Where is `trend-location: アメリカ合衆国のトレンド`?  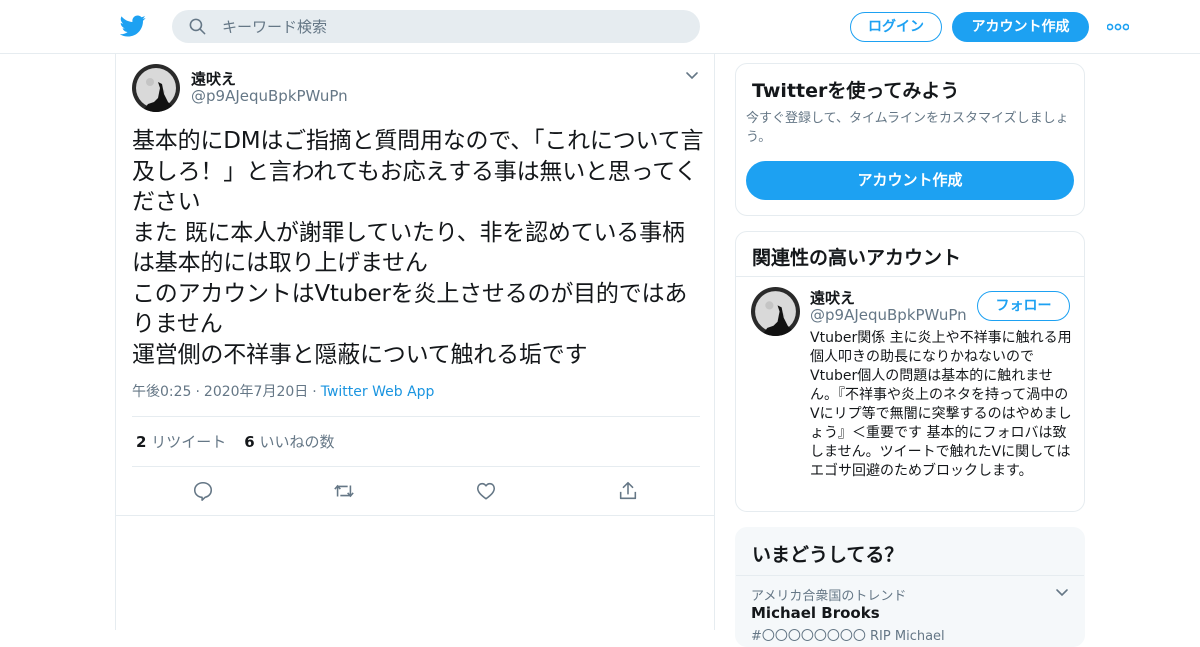
trend-location: アメリカ合衆国のトレンド is located at coordinates (829, 596).